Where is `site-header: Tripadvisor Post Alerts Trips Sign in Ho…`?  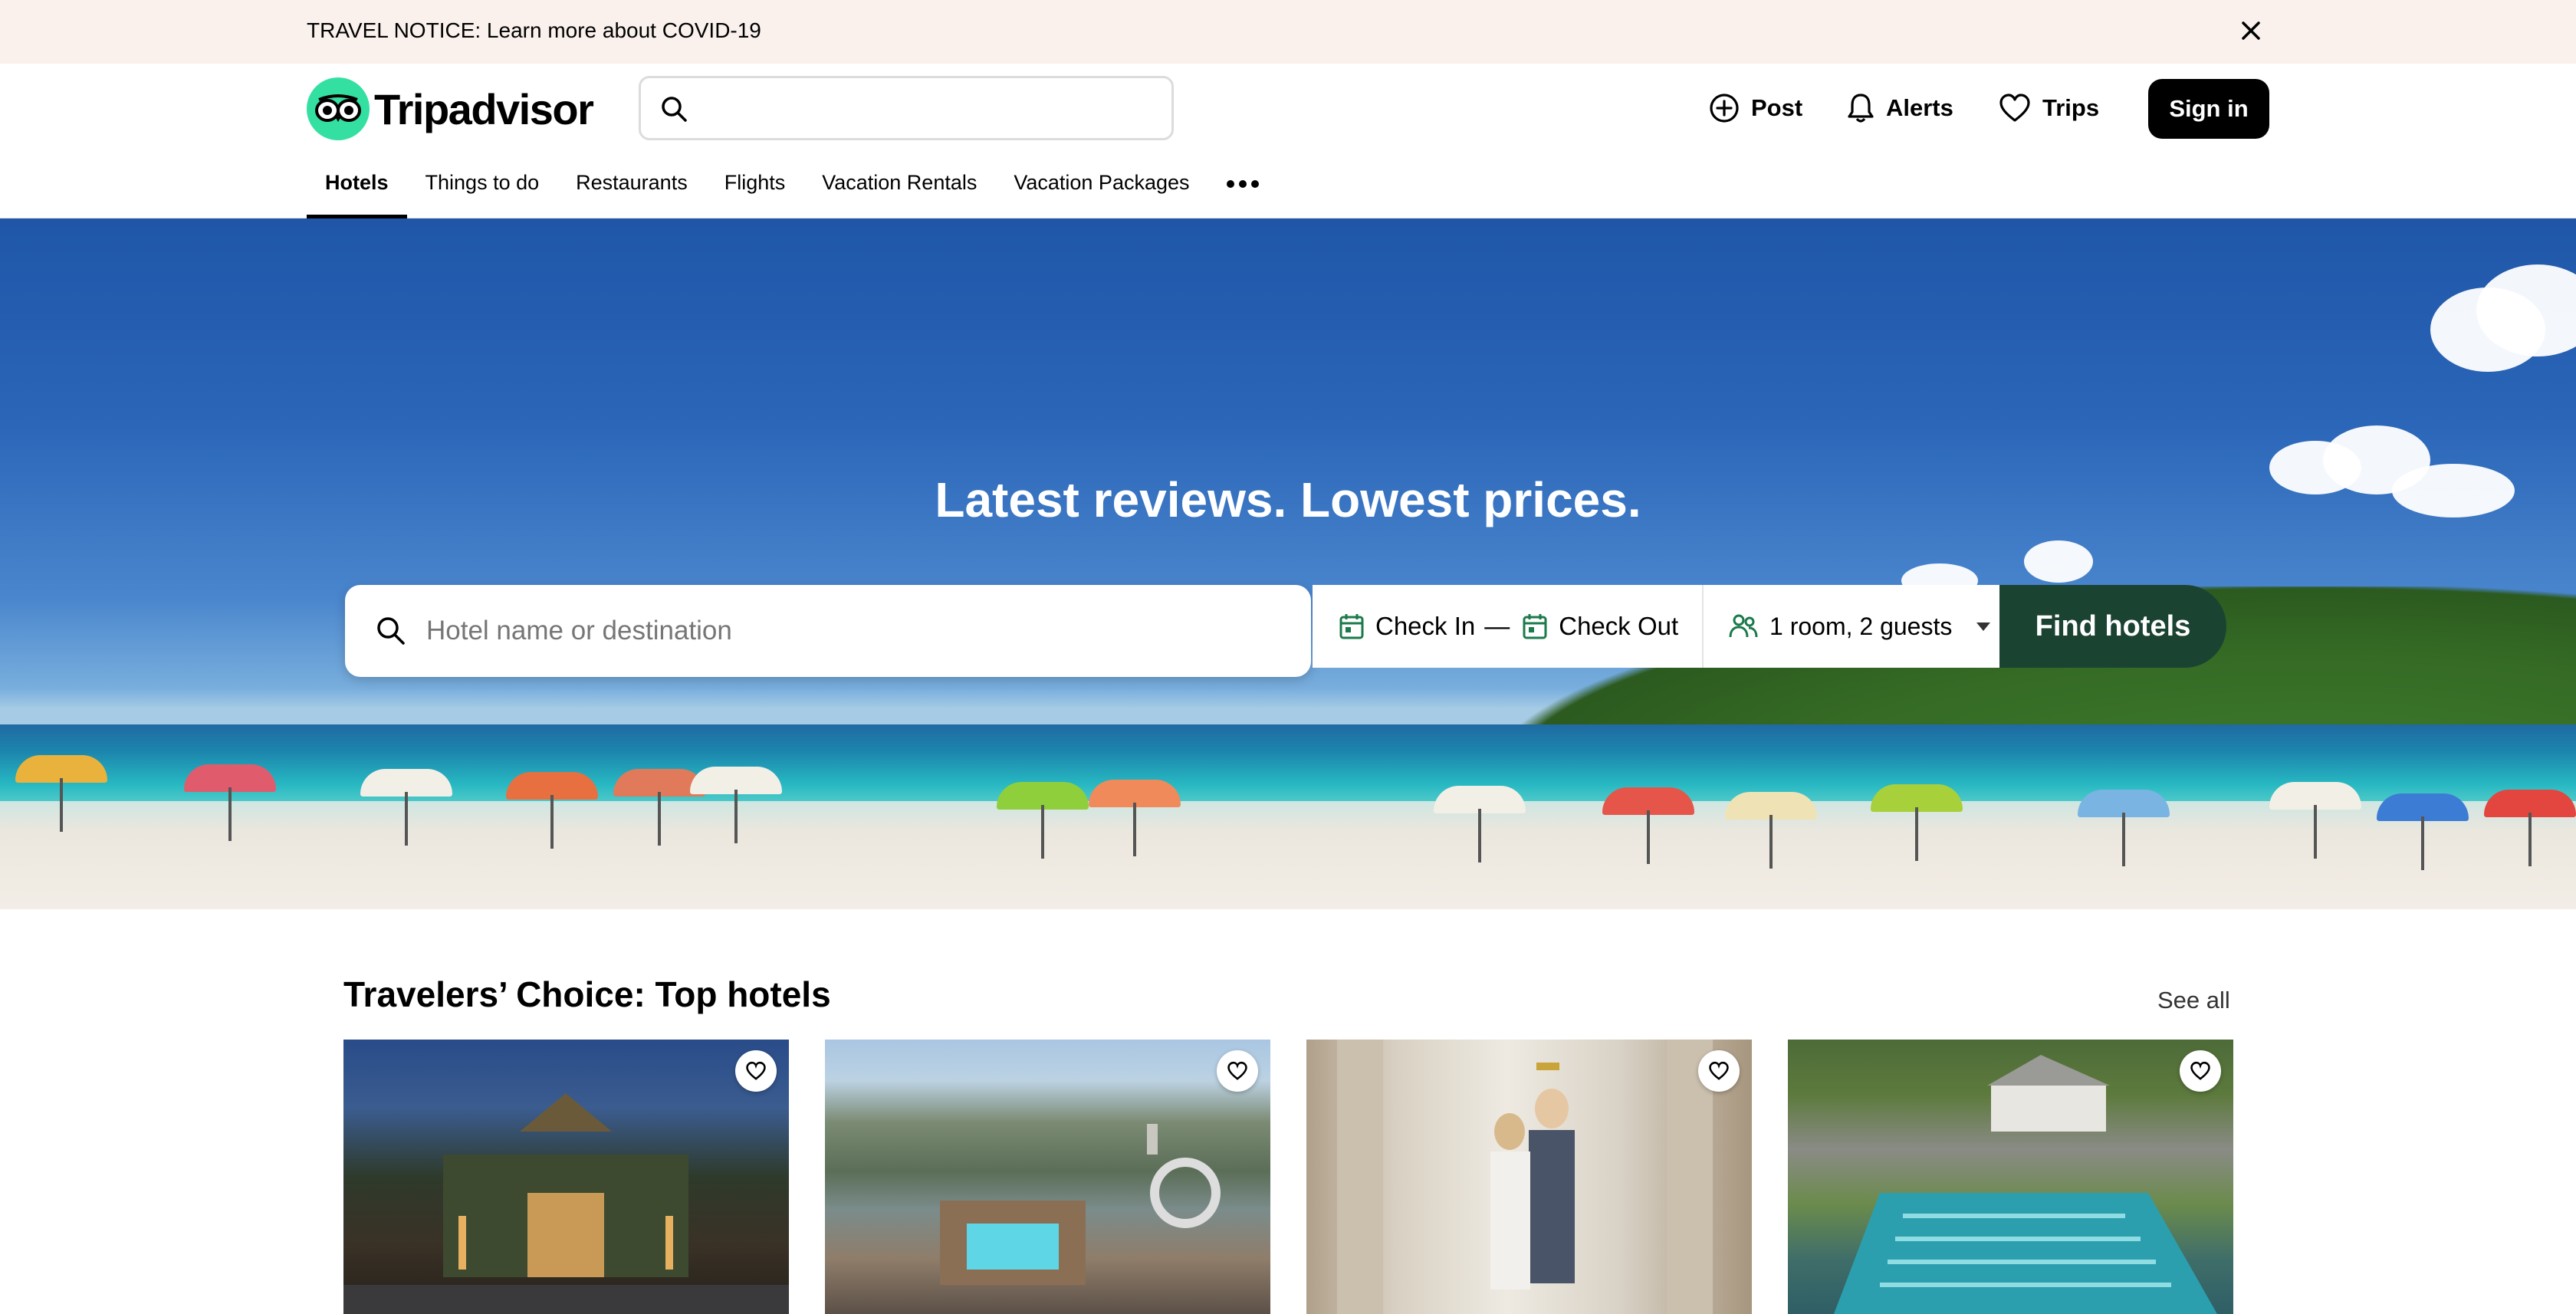
site-header: Tripadvisor Post Alerts Trips Sign in Ho… is located at coordinates (1288, 141).